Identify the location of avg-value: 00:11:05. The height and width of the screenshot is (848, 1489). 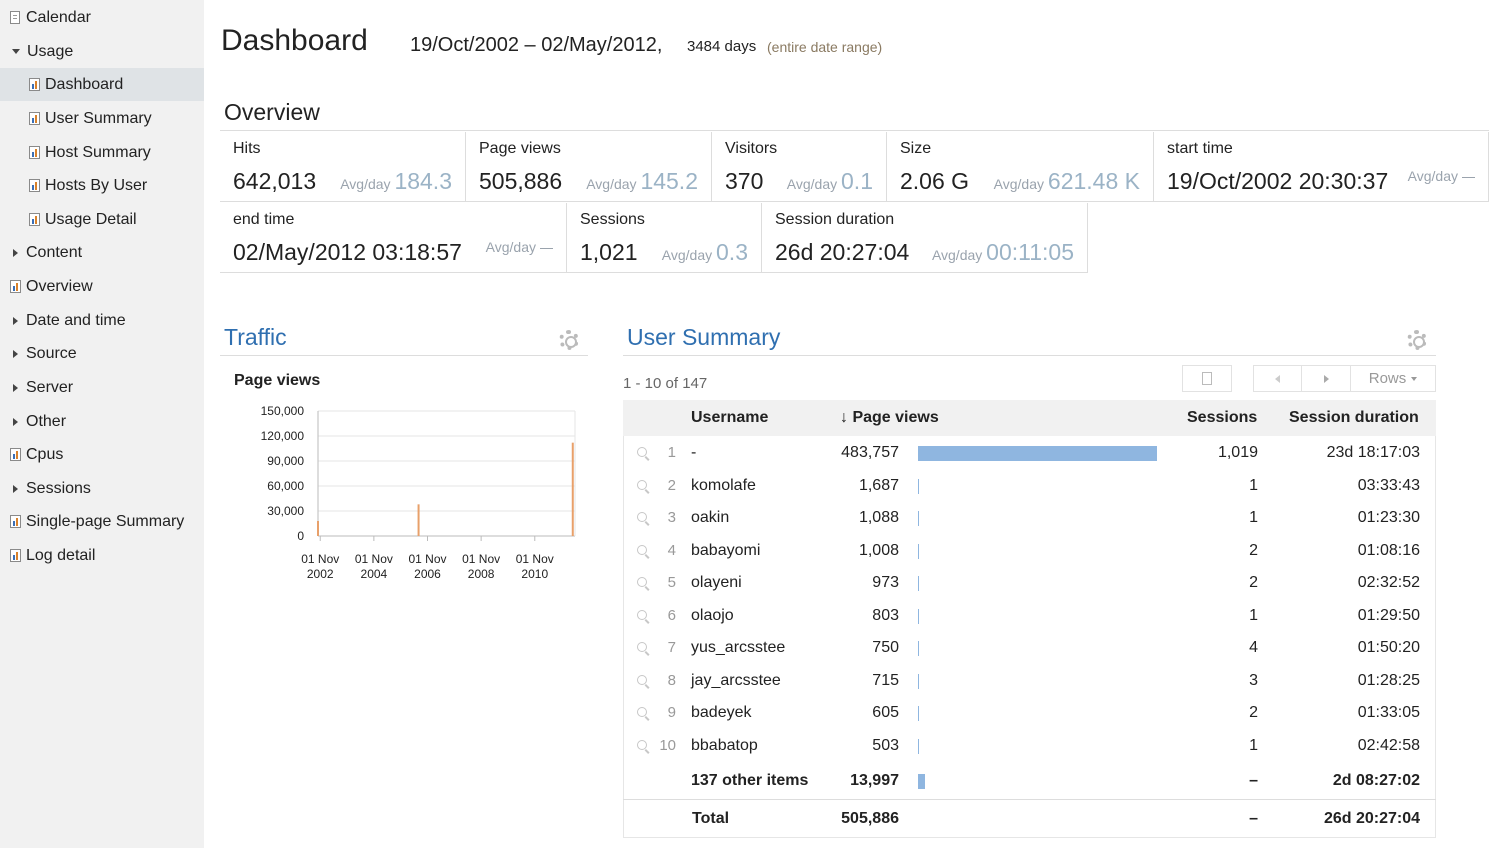
(1030, 252).